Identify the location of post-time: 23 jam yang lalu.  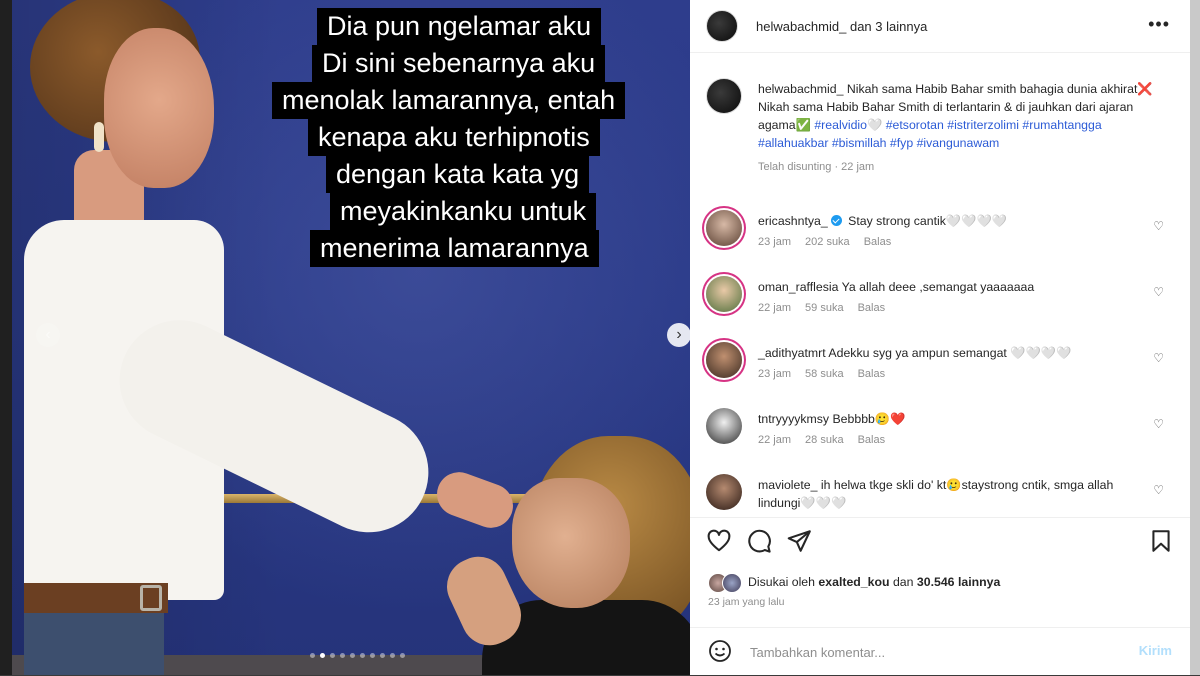
(746, 602).